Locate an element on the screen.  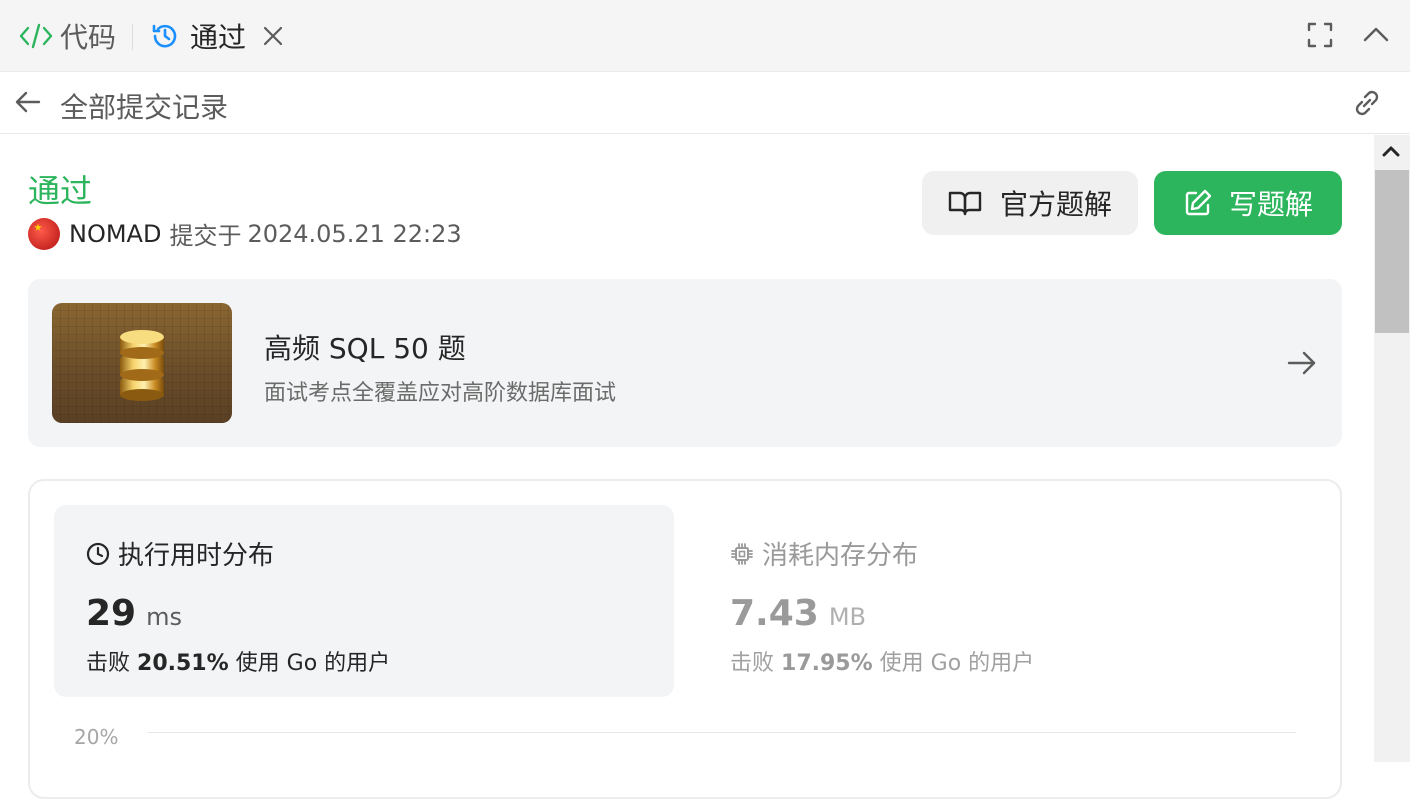
clock-icon is located at coordinates (98, 553).